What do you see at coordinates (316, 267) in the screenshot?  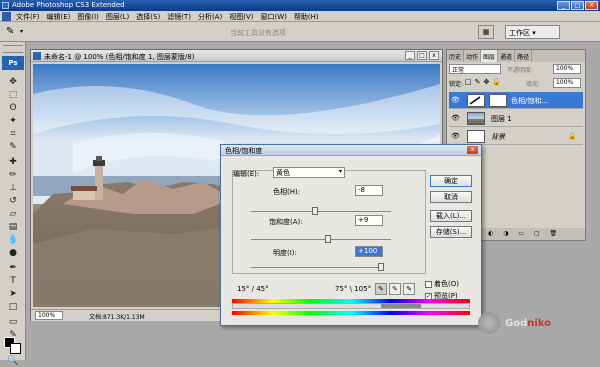 I see `lightness-slider-track` at bounding box center [316, 267].